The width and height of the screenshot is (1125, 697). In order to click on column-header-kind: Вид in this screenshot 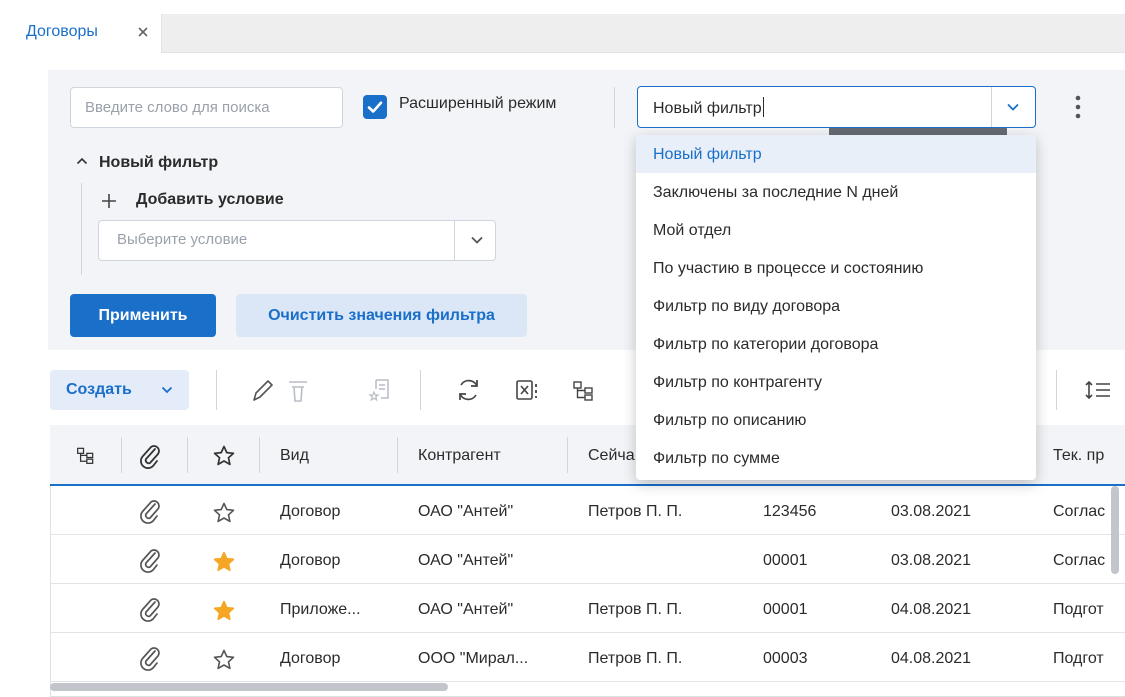, I will do `click(294, 456)`.